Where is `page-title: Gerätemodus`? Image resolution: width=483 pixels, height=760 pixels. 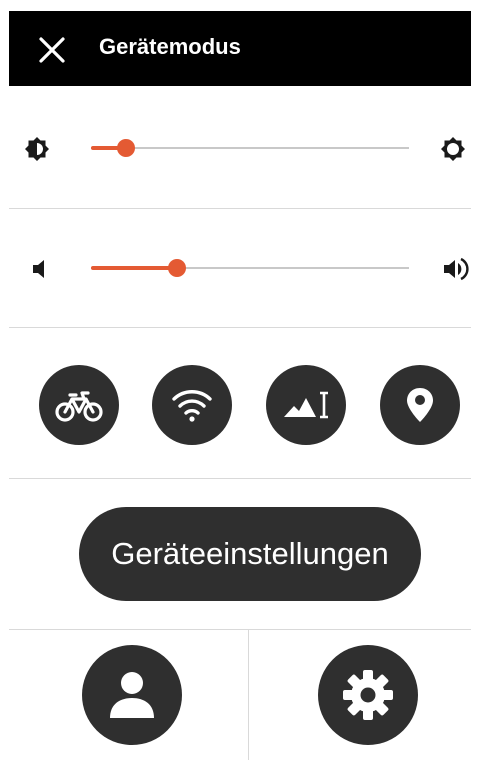 page-title: Gerätemodus is located at coordinates (170, 46).